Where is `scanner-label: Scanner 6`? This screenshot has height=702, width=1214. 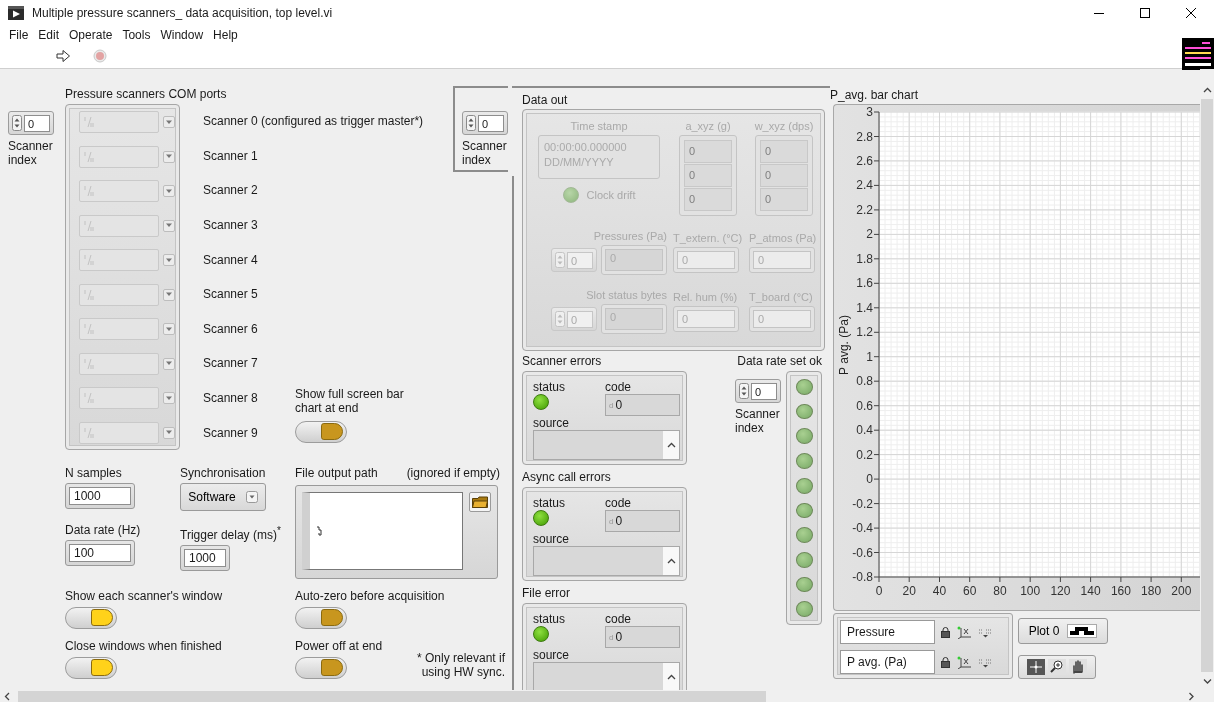 scanner-label: Scanner 6 is located at coordinates (230, 328).